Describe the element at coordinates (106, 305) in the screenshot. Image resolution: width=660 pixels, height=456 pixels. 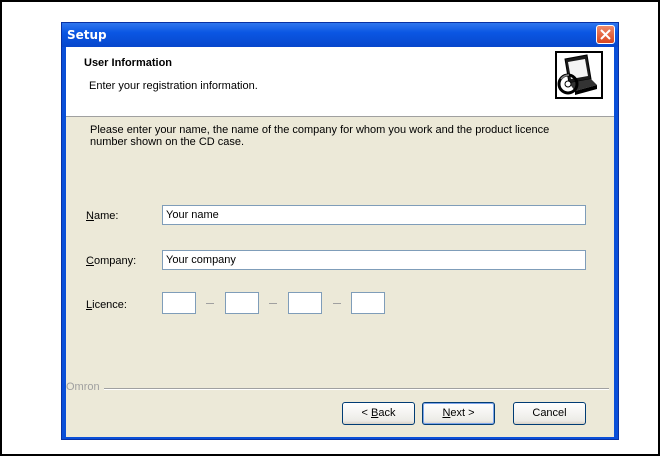
I see `licence-label: Licence:` at that location.